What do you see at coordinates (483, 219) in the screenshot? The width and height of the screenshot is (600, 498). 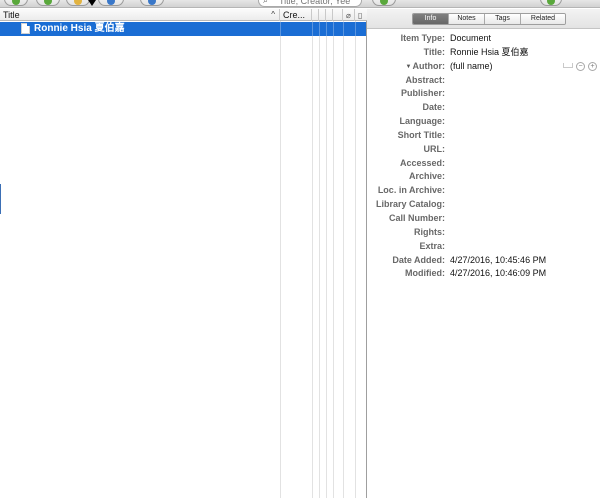 I see `field-call-number: Call Number:` at bounding box center [483, 219].